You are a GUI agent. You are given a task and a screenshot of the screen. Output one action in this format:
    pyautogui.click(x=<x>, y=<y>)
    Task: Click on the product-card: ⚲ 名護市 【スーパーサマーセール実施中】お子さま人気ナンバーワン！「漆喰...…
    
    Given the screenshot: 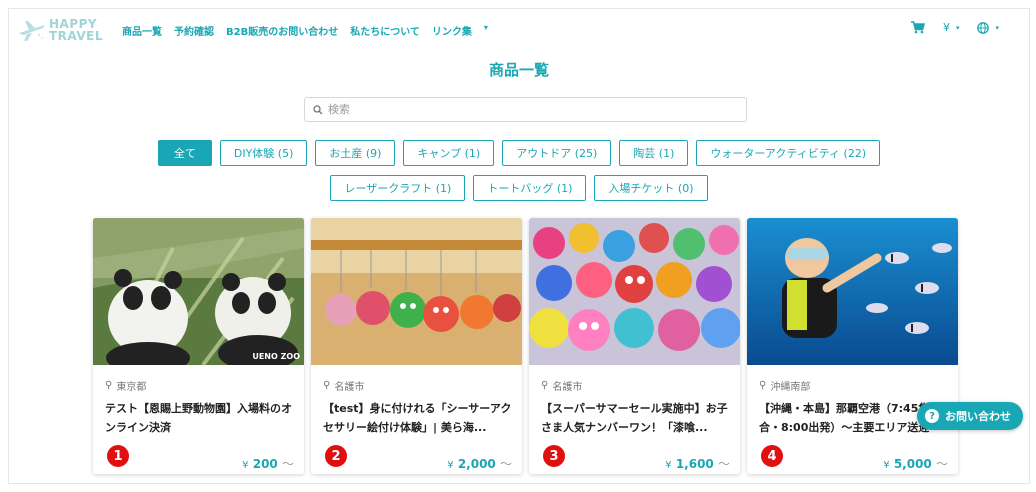 What is the action you would take?
    pyautogui.click(x=634, y=346)
    